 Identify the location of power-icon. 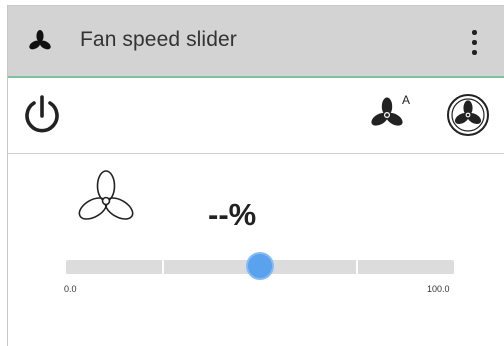
(42, 114).